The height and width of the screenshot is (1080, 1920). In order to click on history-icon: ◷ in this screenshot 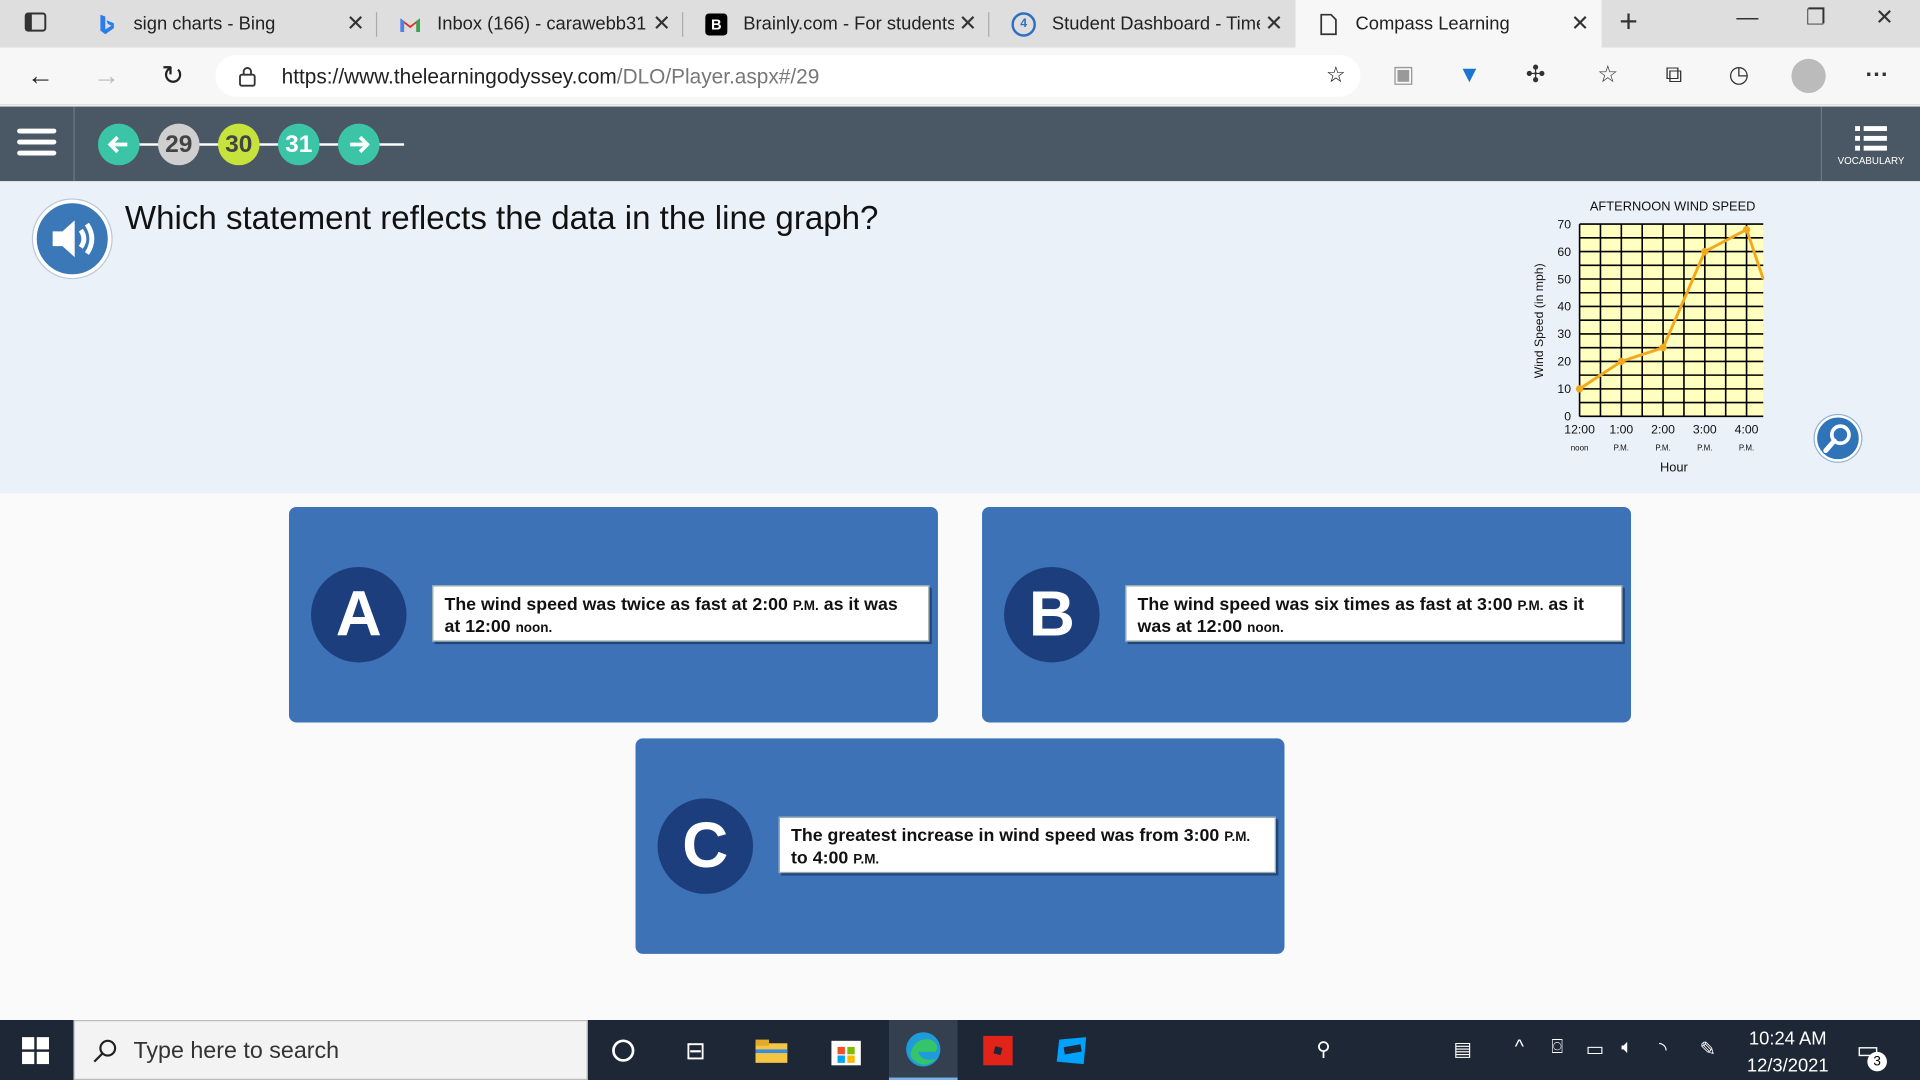, I will do `click(1738, 75)`.